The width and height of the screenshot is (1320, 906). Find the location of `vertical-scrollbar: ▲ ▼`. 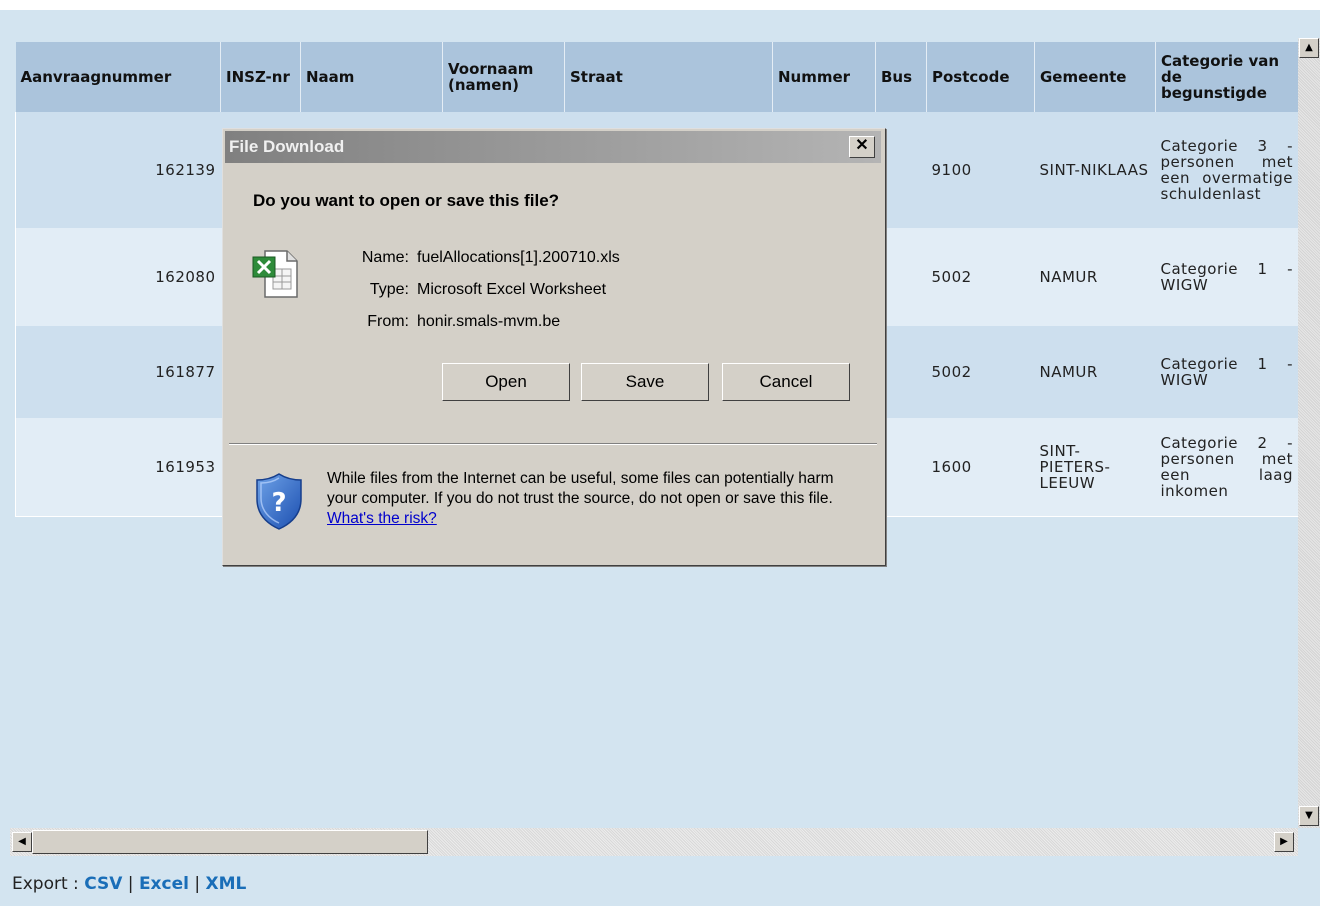

vertical-scrollbar: ▲ ▼ is located at coordinates (1309, 433).